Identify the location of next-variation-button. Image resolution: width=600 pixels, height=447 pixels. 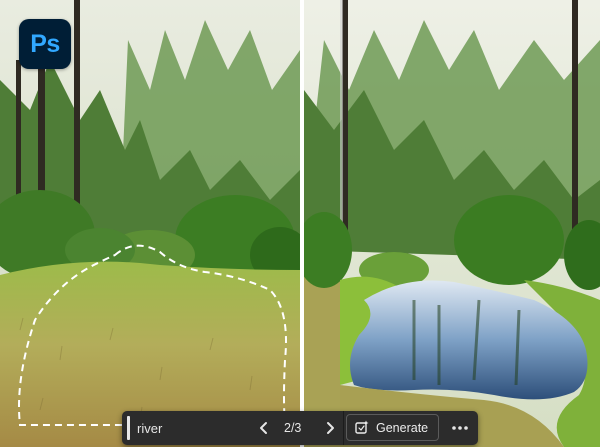
(330, 428).